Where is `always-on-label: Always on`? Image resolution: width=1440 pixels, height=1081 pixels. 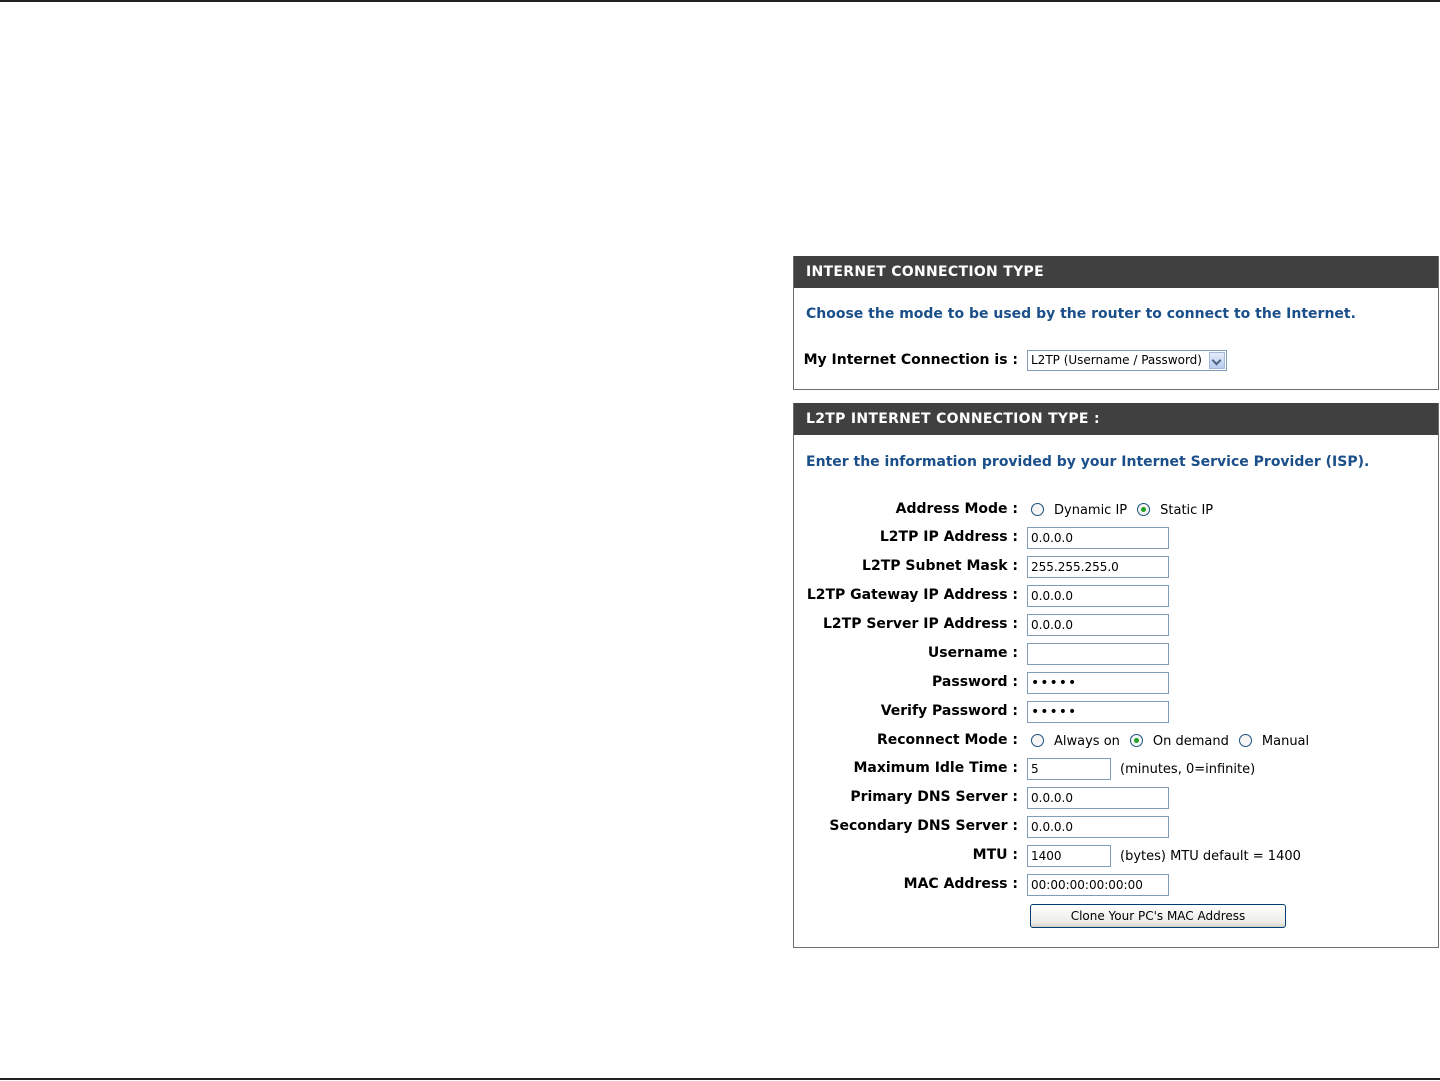
always-on-label: Always on is located at coordinates (1087, 741).